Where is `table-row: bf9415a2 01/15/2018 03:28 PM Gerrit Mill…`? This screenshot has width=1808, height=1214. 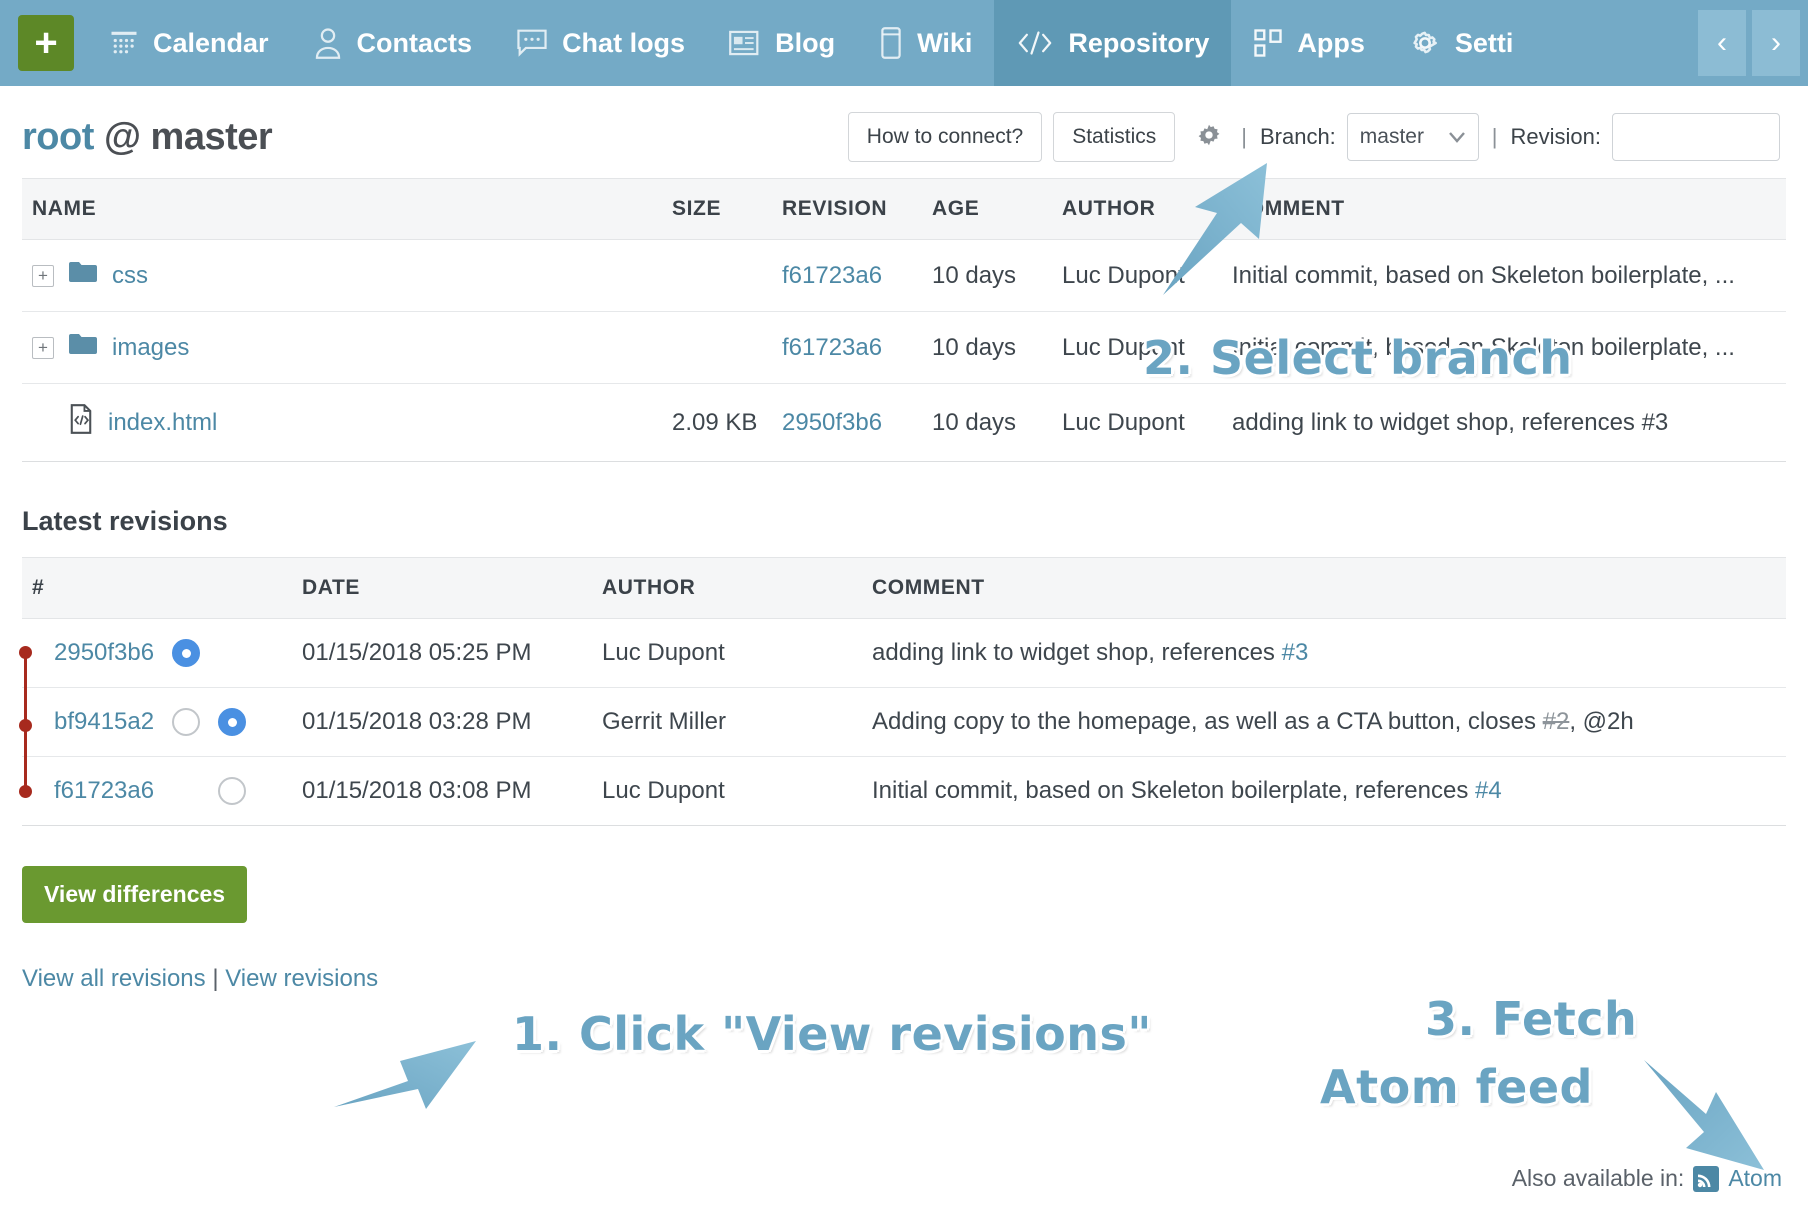 table-row: bf9415a2 01/15/2018 03:28 PM Gerrit Mill… is located at coordinates (902, 722).